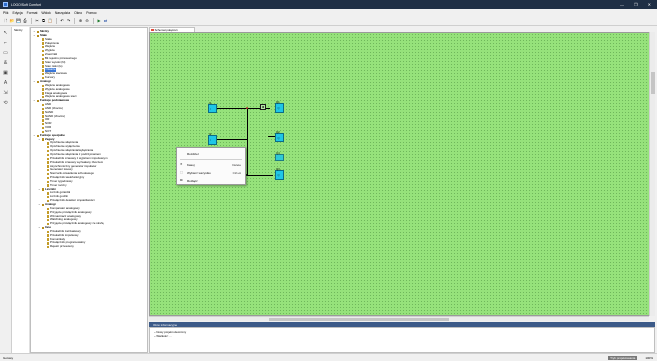 This screenshot has height=361, width=657. Describe the element at coordinates (5, 73) in the screenshot. I see `special-functions-icon: ▣` at that location.